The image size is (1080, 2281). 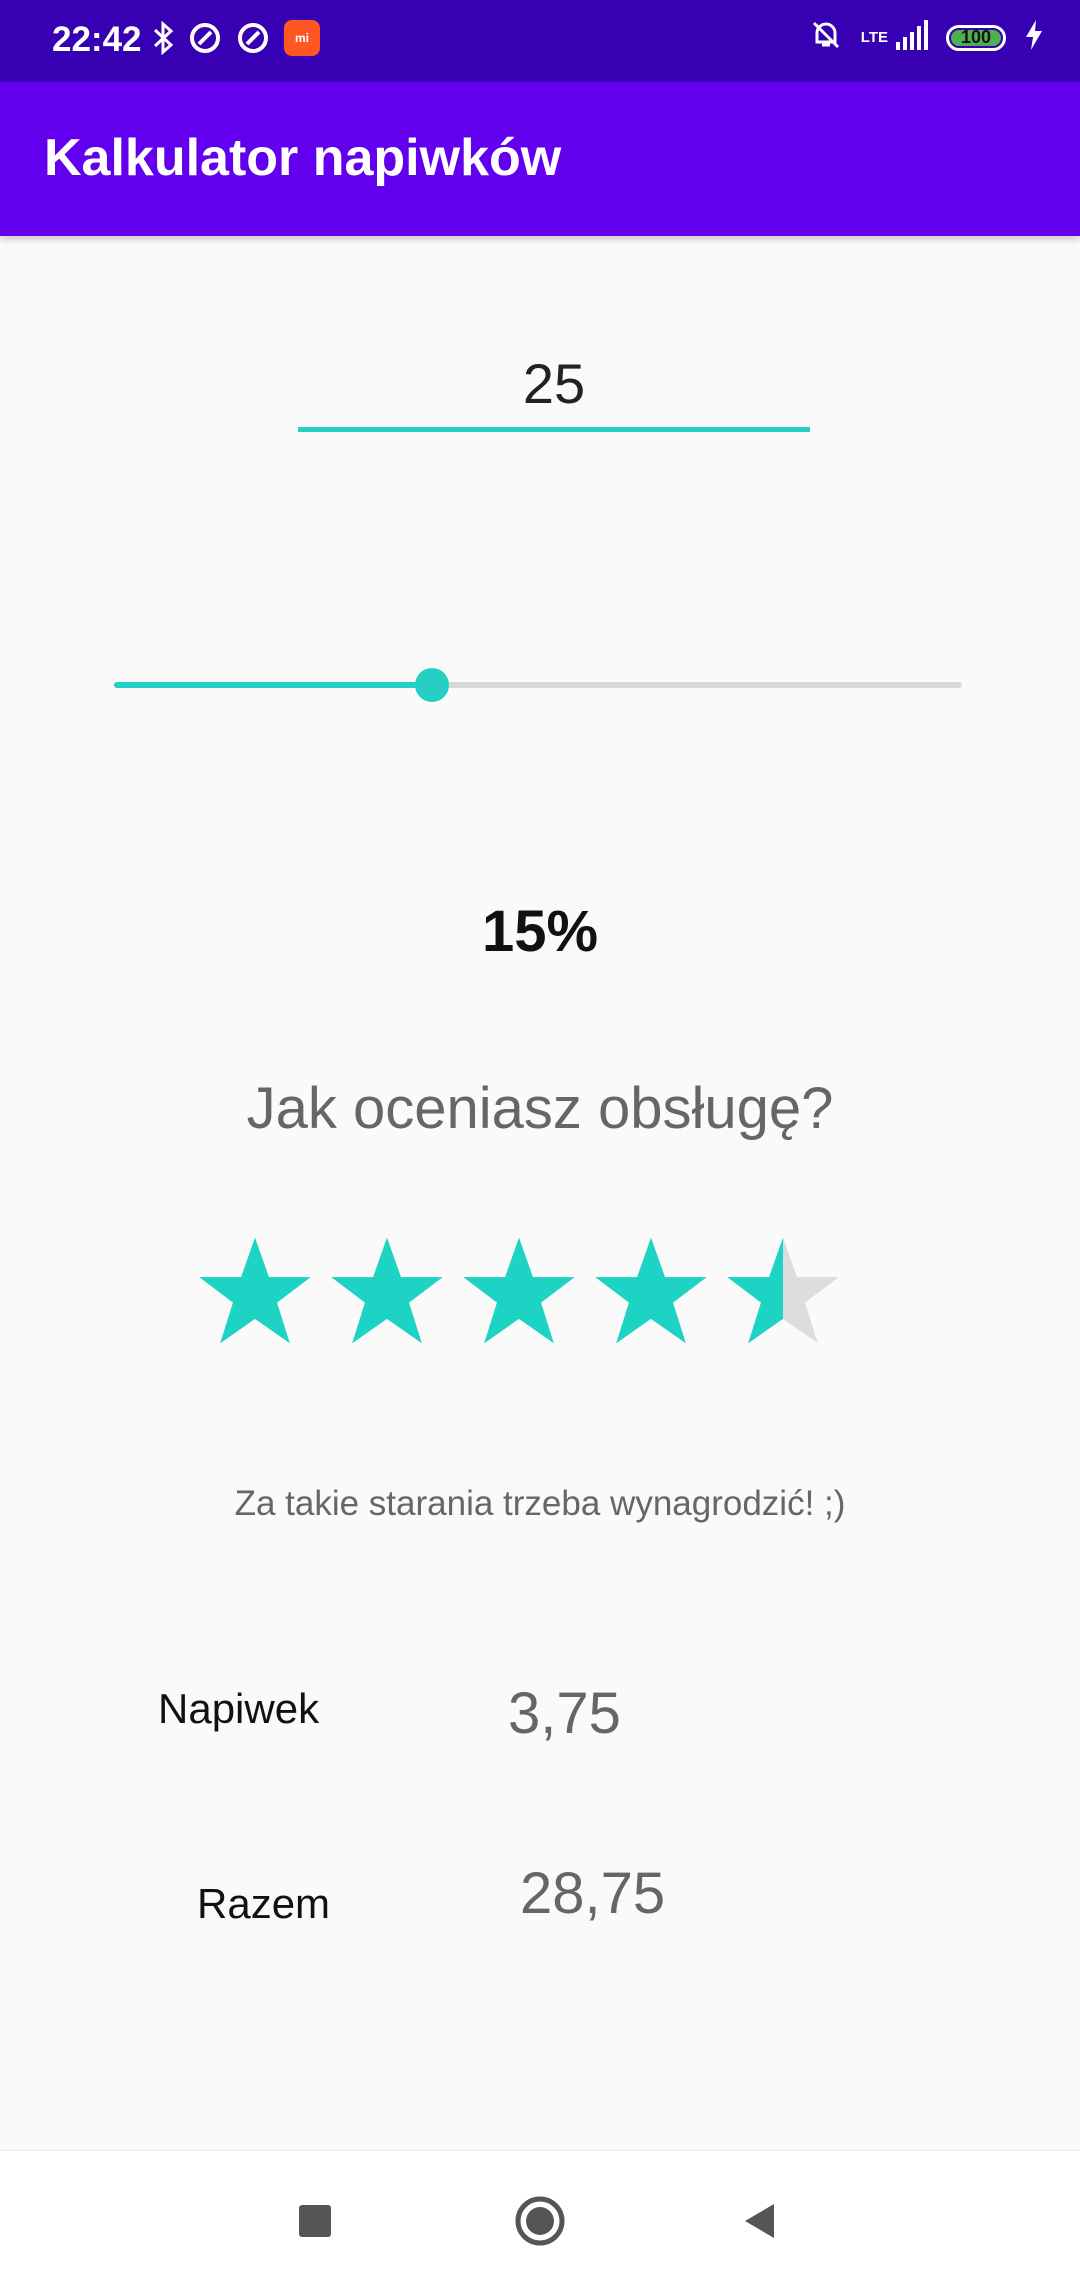 I want to click on service-rating-bar, so click(x=522, y=1295).